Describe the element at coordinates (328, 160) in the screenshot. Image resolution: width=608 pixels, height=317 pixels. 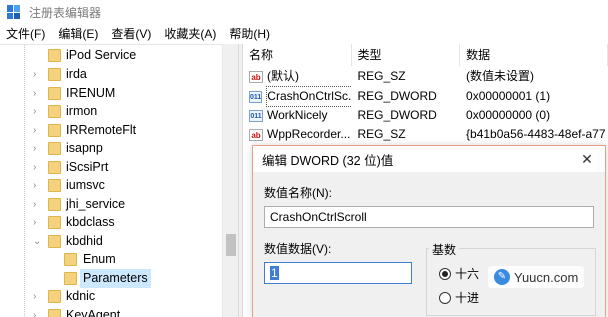
I see `dialog-title: 编辑 DWORD (32 位)值` at that location.